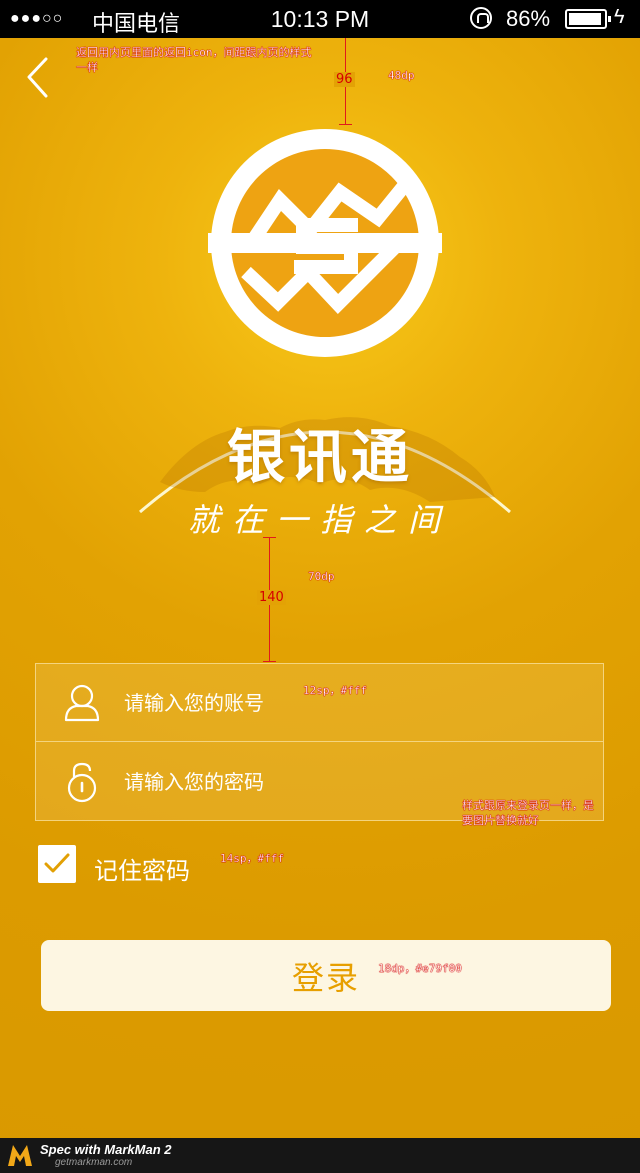 The image size is (640, 1173). I want to click on login-font-note: 18dp，#e79f00, so click(420, 968).